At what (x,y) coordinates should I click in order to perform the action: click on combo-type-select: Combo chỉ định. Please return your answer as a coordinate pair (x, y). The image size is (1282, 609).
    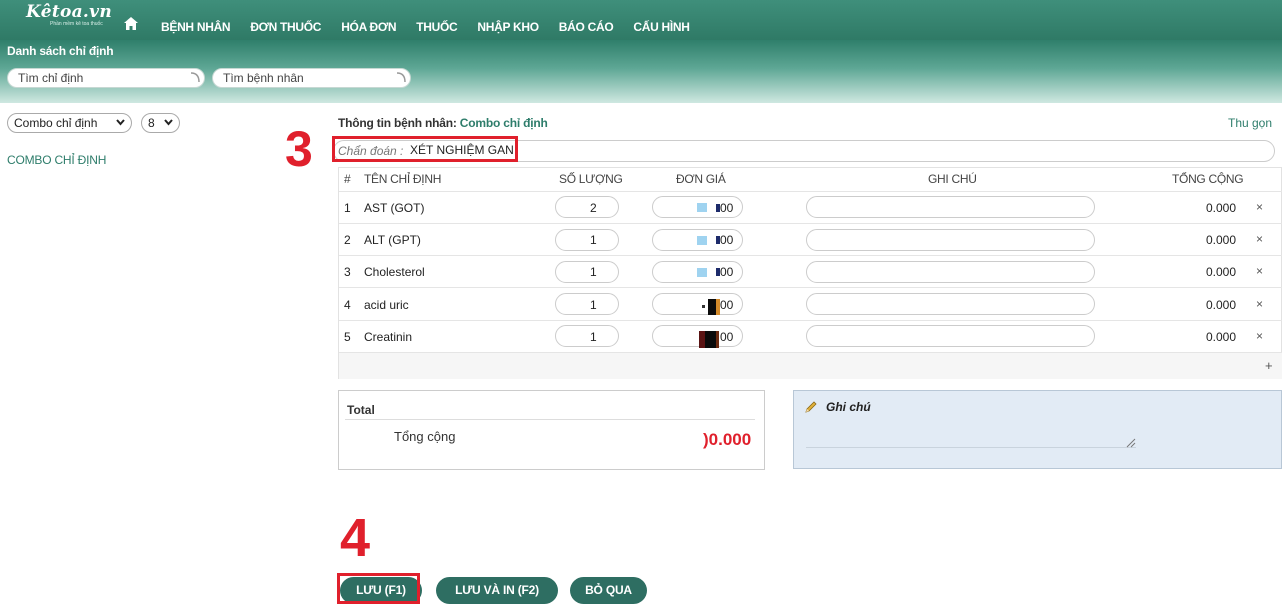
    Looking at the image, I should click on (69, 123).